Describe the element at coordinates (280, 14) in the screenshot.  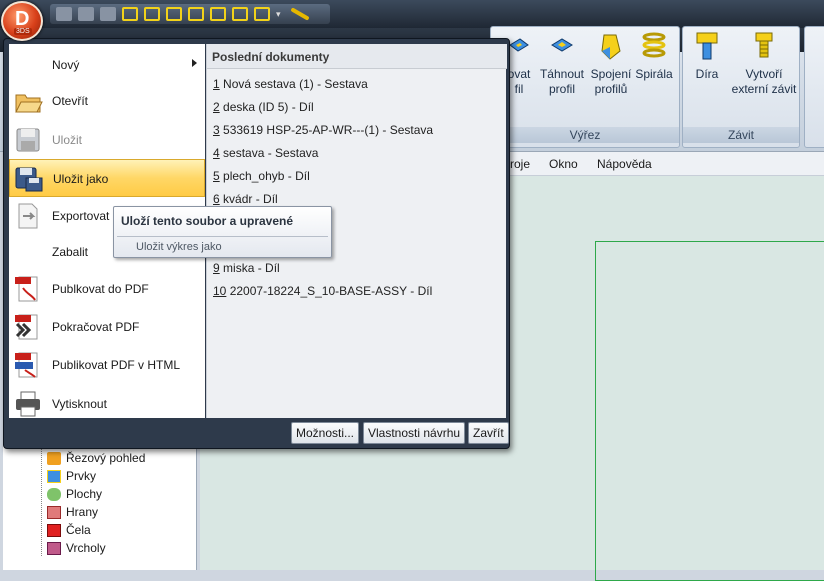
I see `chevron-down-icon: ▾` at that location.